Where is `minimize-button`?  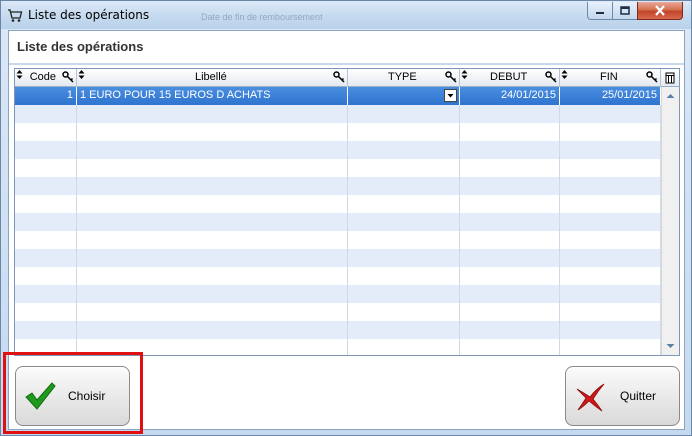
minimize-button is located at coordinates (600, 11).